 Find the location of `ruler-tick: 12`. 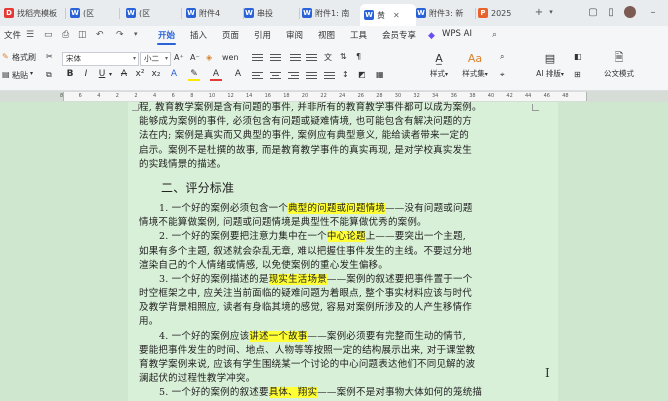

ruler-tick: 12 is located at coordinates (230, 96).